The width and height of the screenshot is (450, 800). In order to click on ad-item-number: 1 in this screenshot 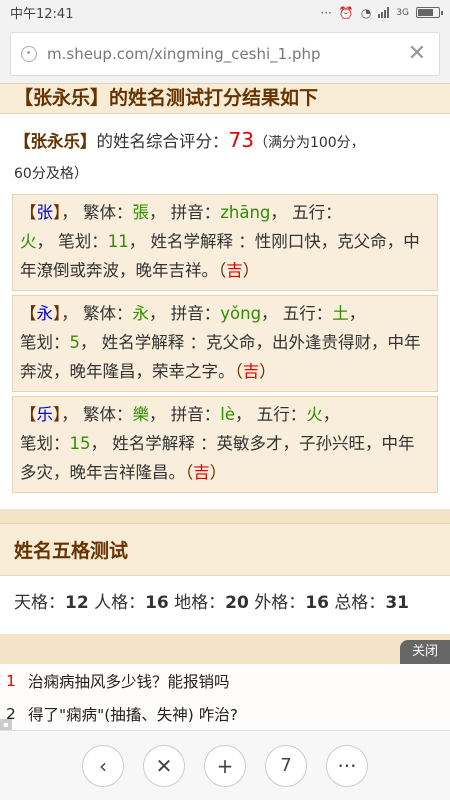, I will do `click(11, 680)`.